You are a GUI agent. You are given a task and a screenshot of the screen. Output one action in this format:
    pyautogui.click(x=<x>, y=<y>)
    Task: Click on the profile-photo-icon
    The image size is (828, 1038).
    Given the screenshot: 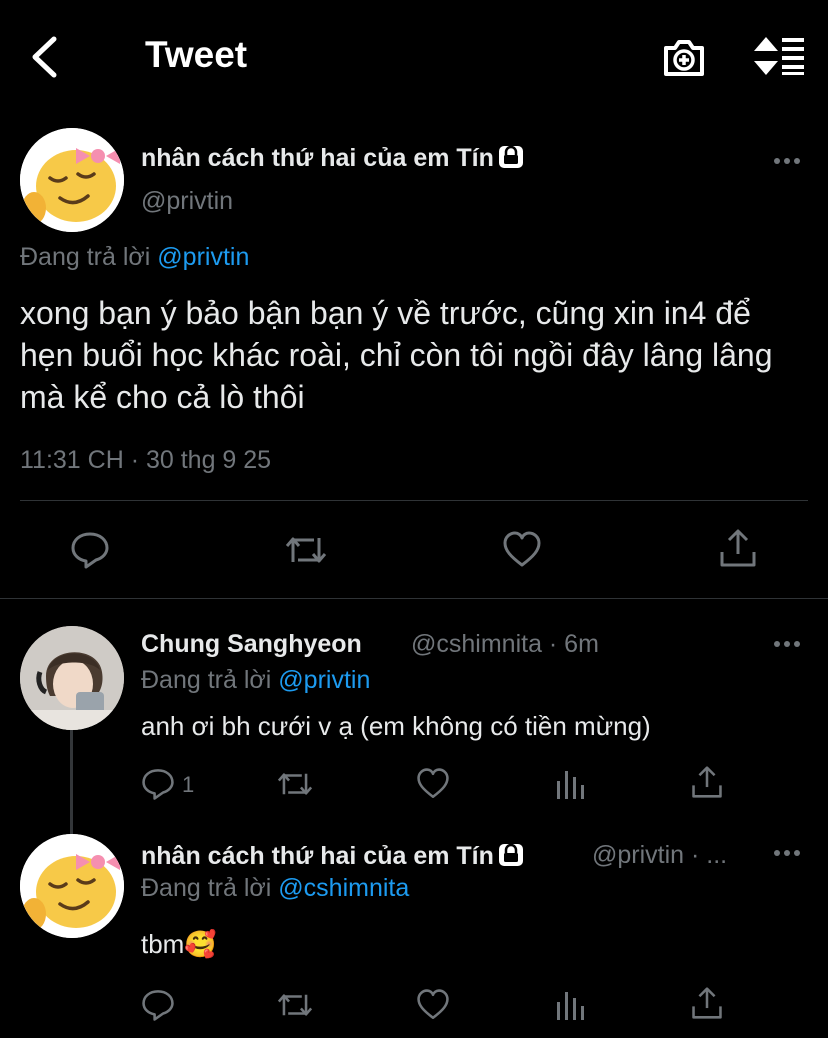 What is the action you would take?
    pyautogui.click(x=72, y=678)
    